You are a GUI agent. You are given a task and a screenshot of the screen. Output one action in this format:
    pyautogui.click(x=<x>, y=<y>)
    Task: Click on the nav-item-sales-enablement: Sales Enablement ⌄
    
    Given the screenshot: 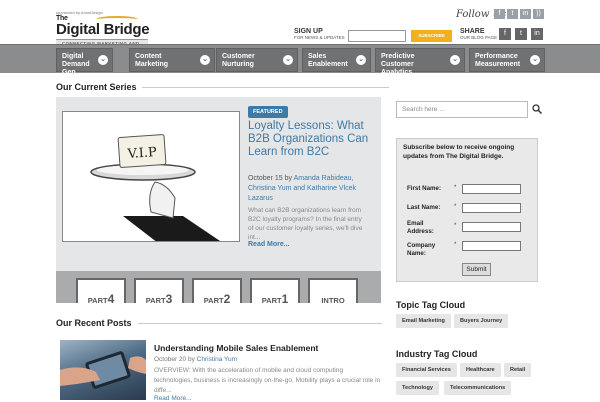 What is the action you would take?
    pyautogui.click(x=336, y=60)
    